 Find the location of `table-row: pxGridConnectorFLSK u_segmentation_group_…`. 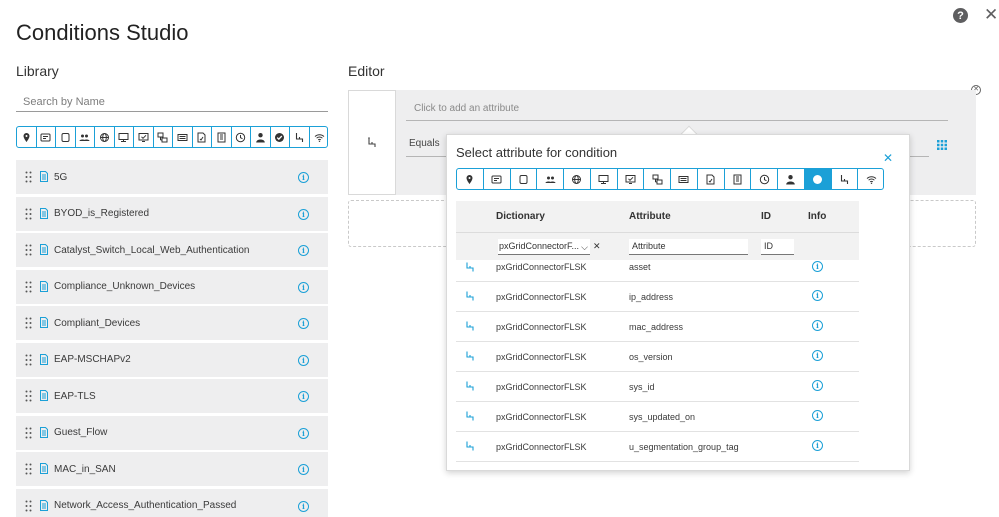

table-row: pxGridConnectorFLSK u_segmentation_group_… is located at coordinates (657, 447).